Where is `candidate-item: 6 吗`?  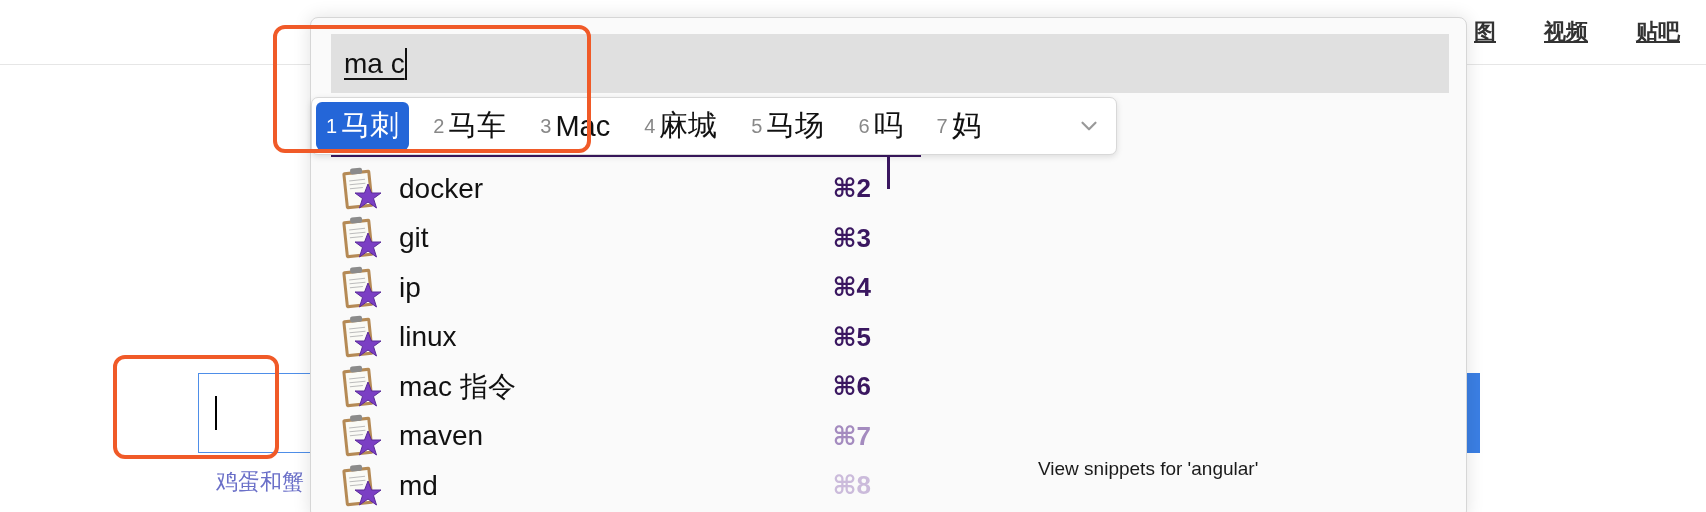 candidate-item: 6 吗 is located at coordinates (880, 126).